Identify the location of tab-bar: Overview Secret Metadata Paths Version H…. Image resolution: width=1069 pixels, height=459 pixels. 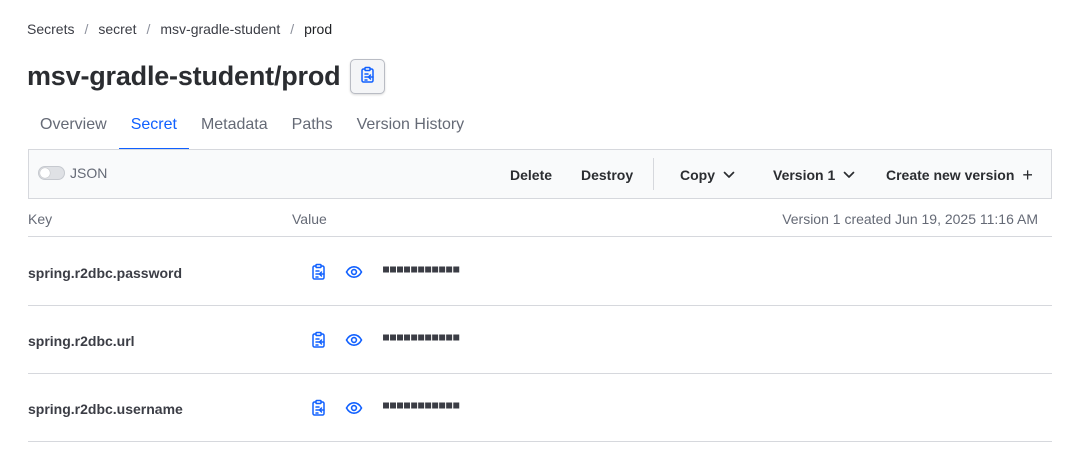
(252, 129).